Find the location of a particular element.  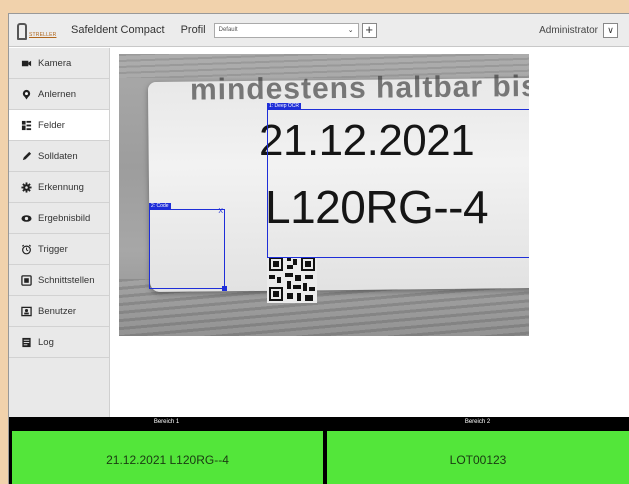

result-text: LOT00123 is located at coordinates (478, 460).